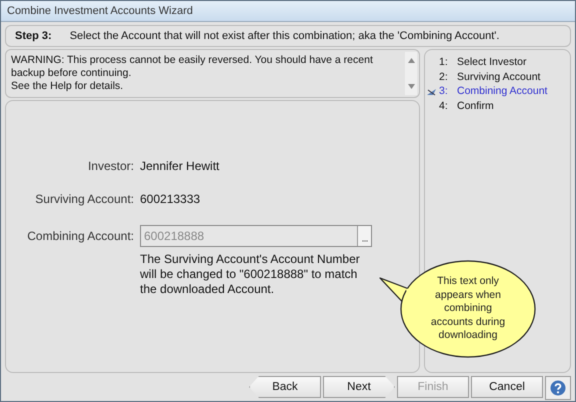  Describe the element at coordinates (444, 105) in the screenshot. I see `step-number: 4:` at that location.